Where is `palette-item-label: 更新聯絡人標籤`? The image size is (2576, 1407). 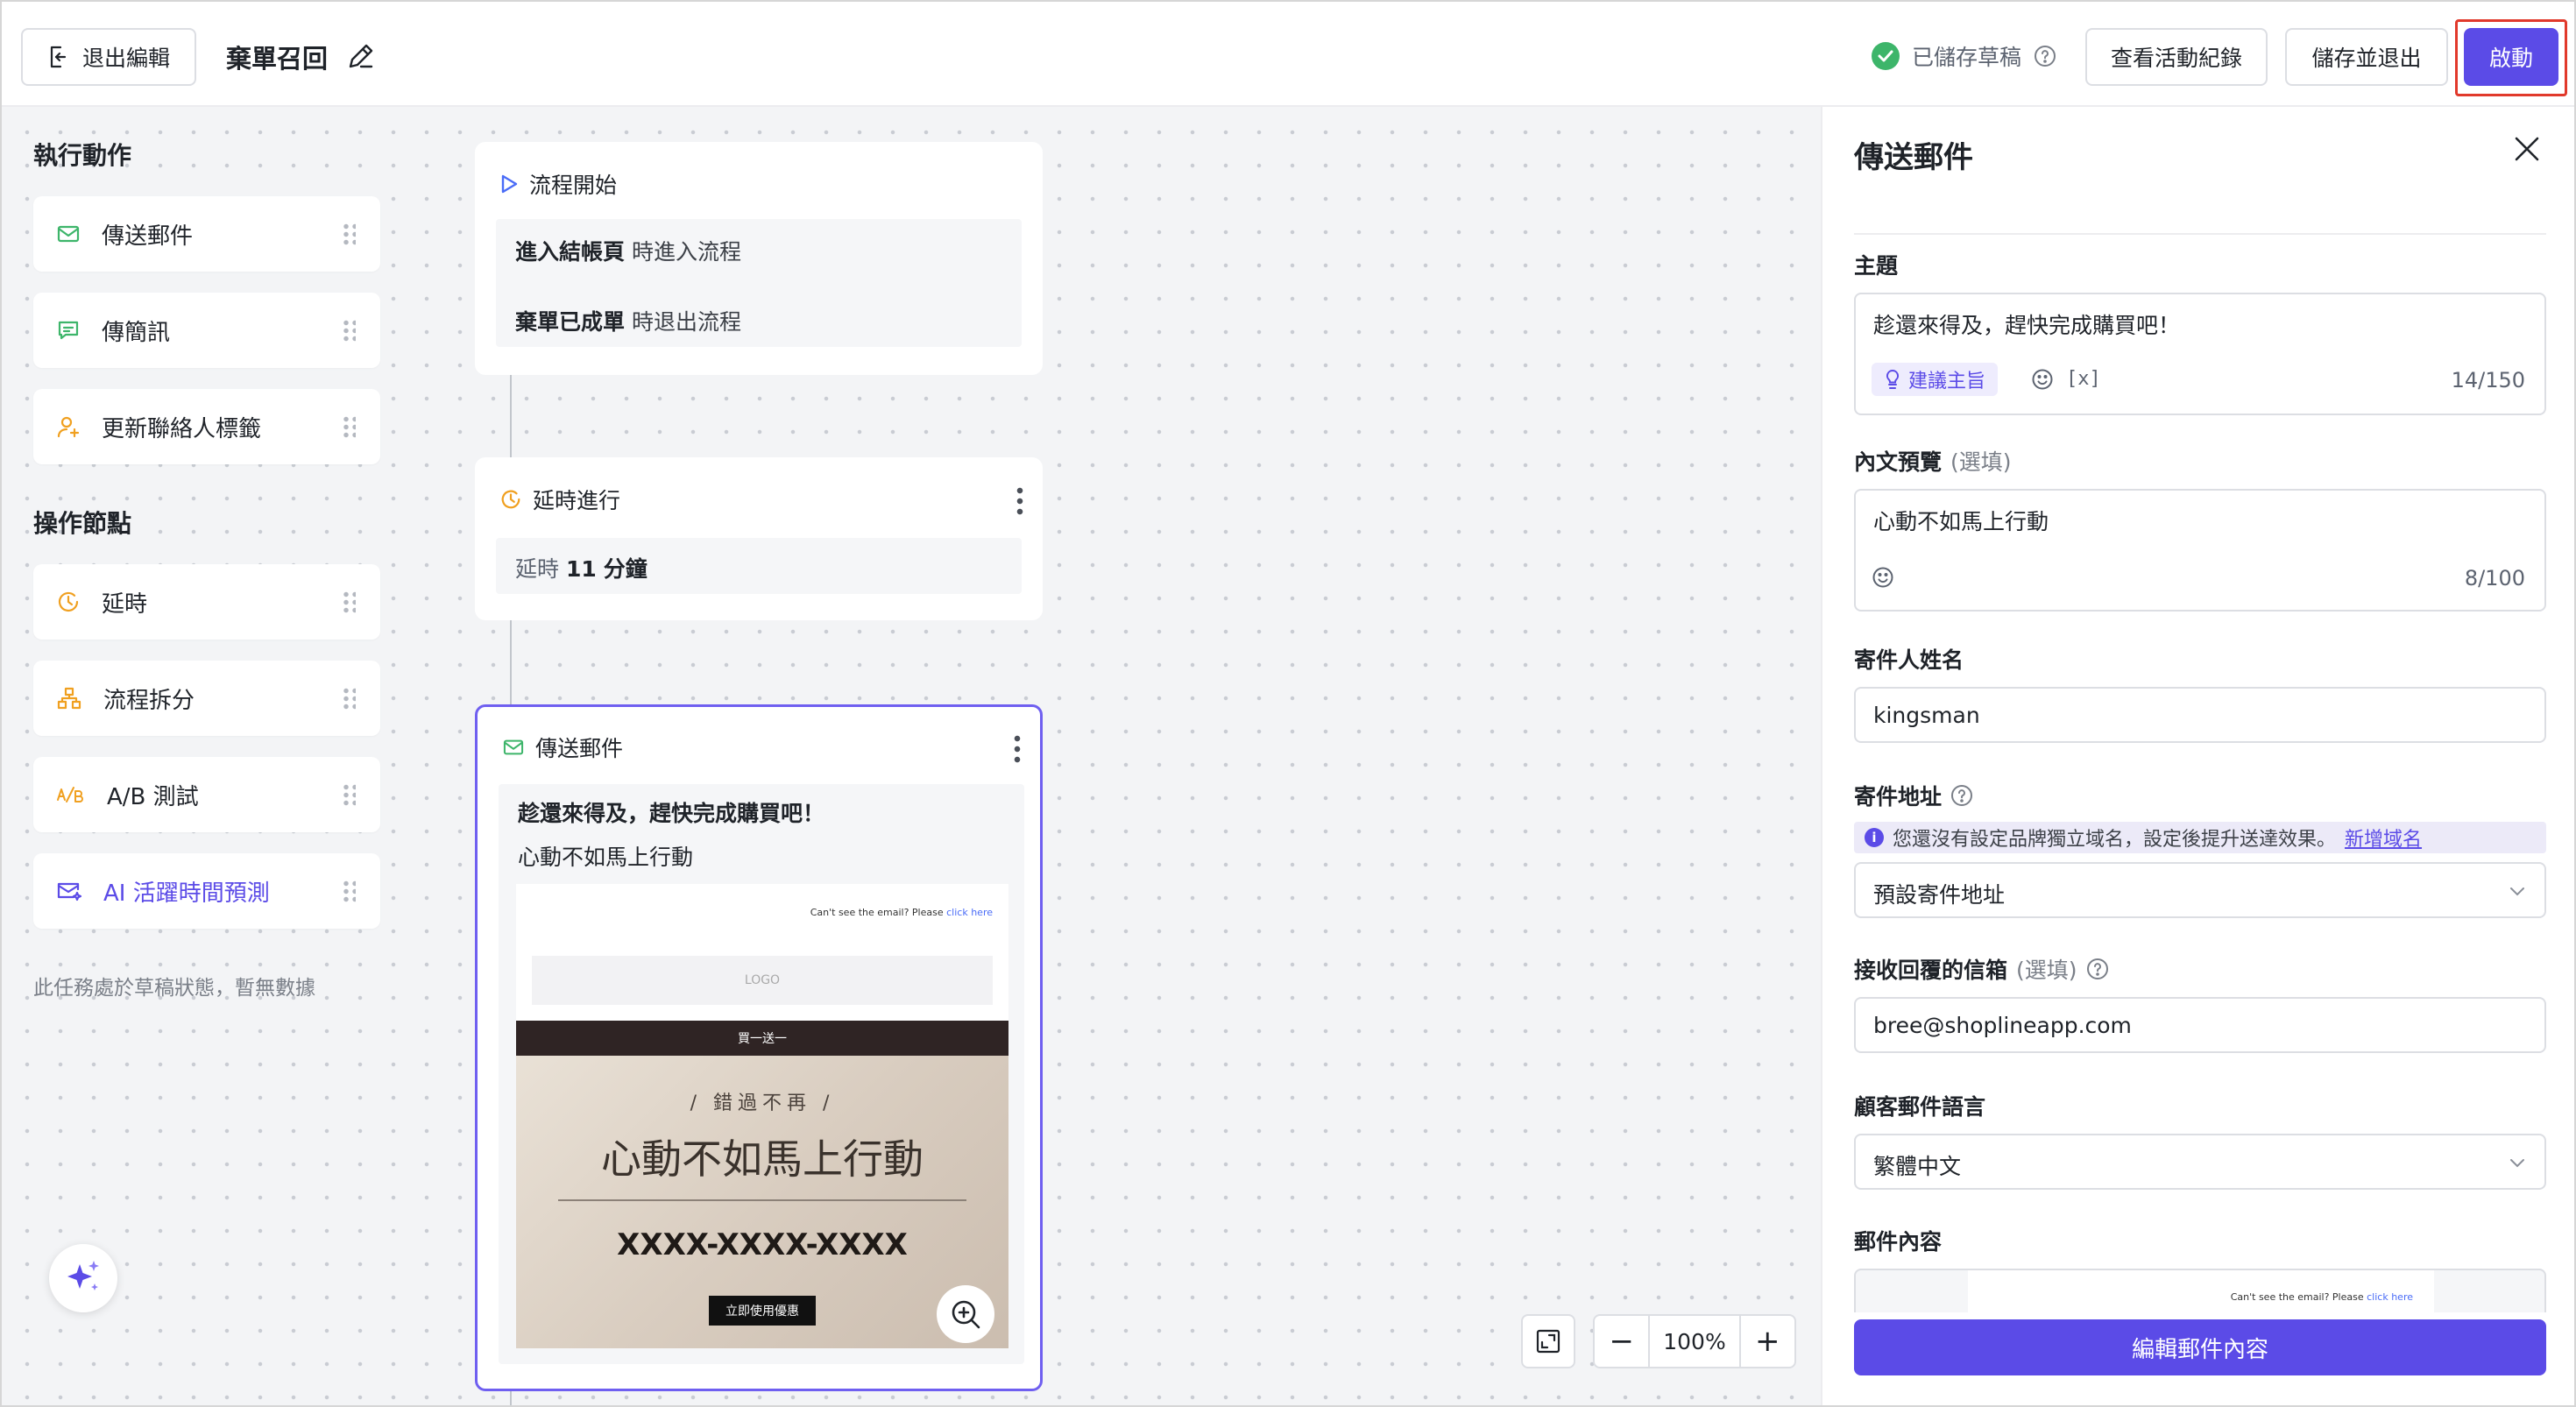
palette-item-label: 更新聯絡人標籤 is located at coordinates (182, 428).